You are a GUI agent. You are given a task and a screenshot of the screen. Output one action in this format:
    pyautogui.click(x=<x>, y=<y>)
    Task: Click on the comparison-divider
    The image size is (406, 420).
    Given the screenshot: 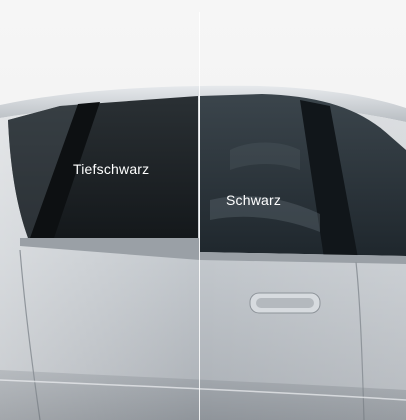 What is the action you would take?
    pyautogui.click(x=199, y=216)
    